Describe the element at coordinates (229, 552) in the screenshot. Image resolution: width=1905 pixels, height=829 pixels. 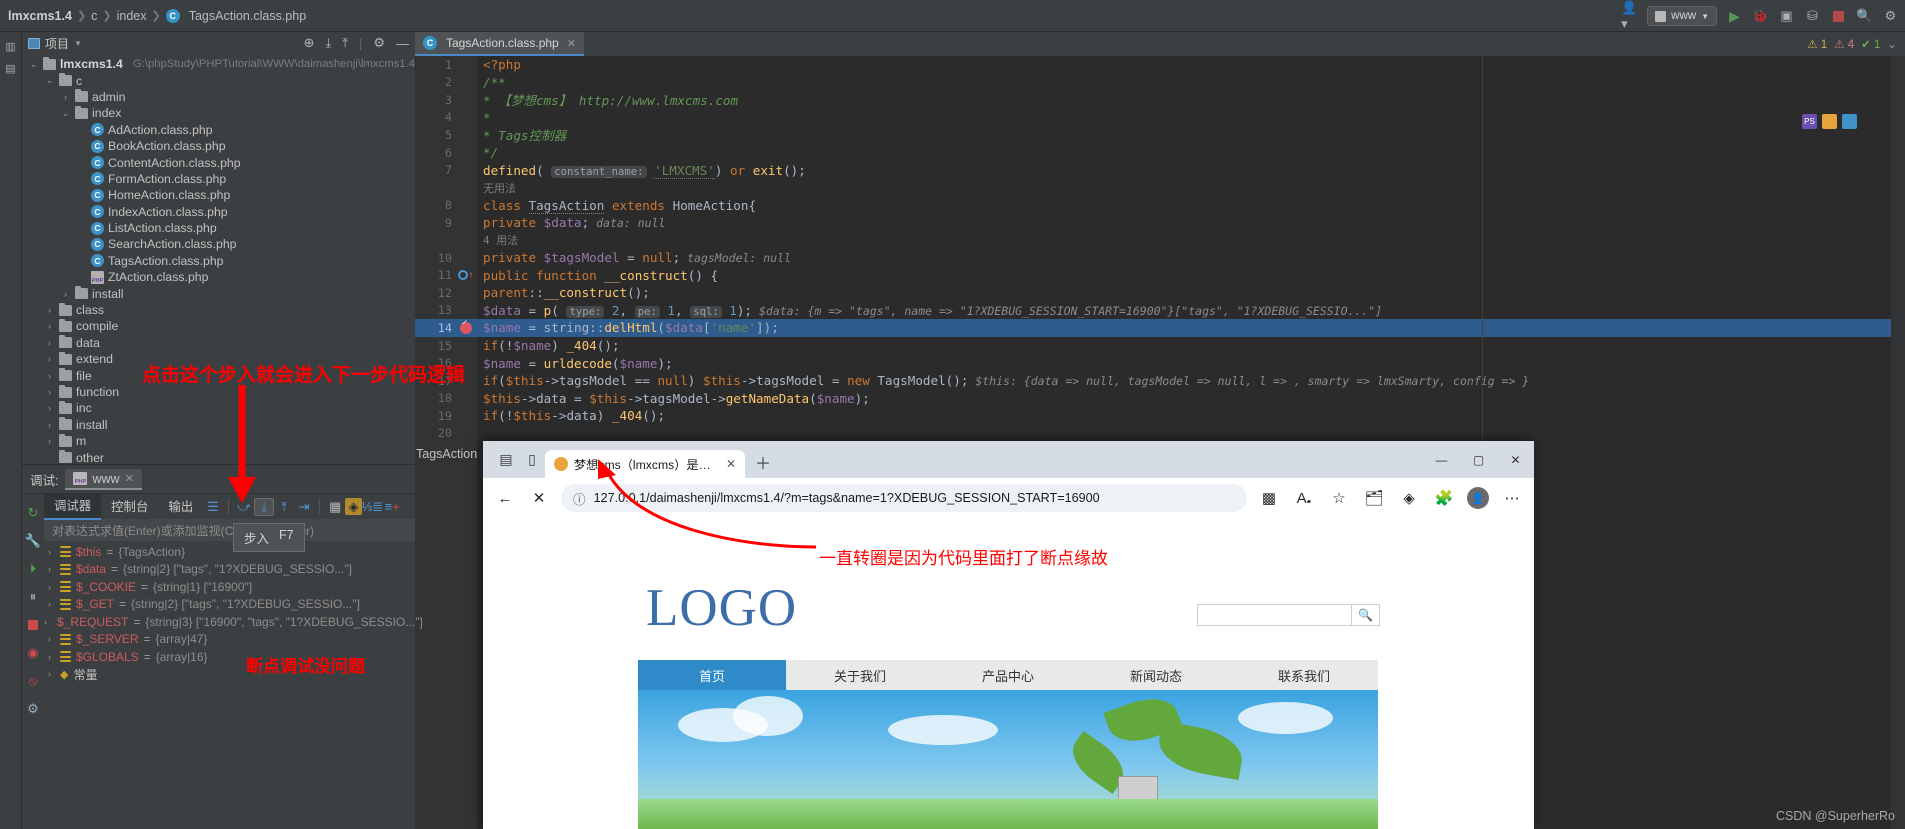
I see `variable-row: › $this = {TagsAction}` at that location.